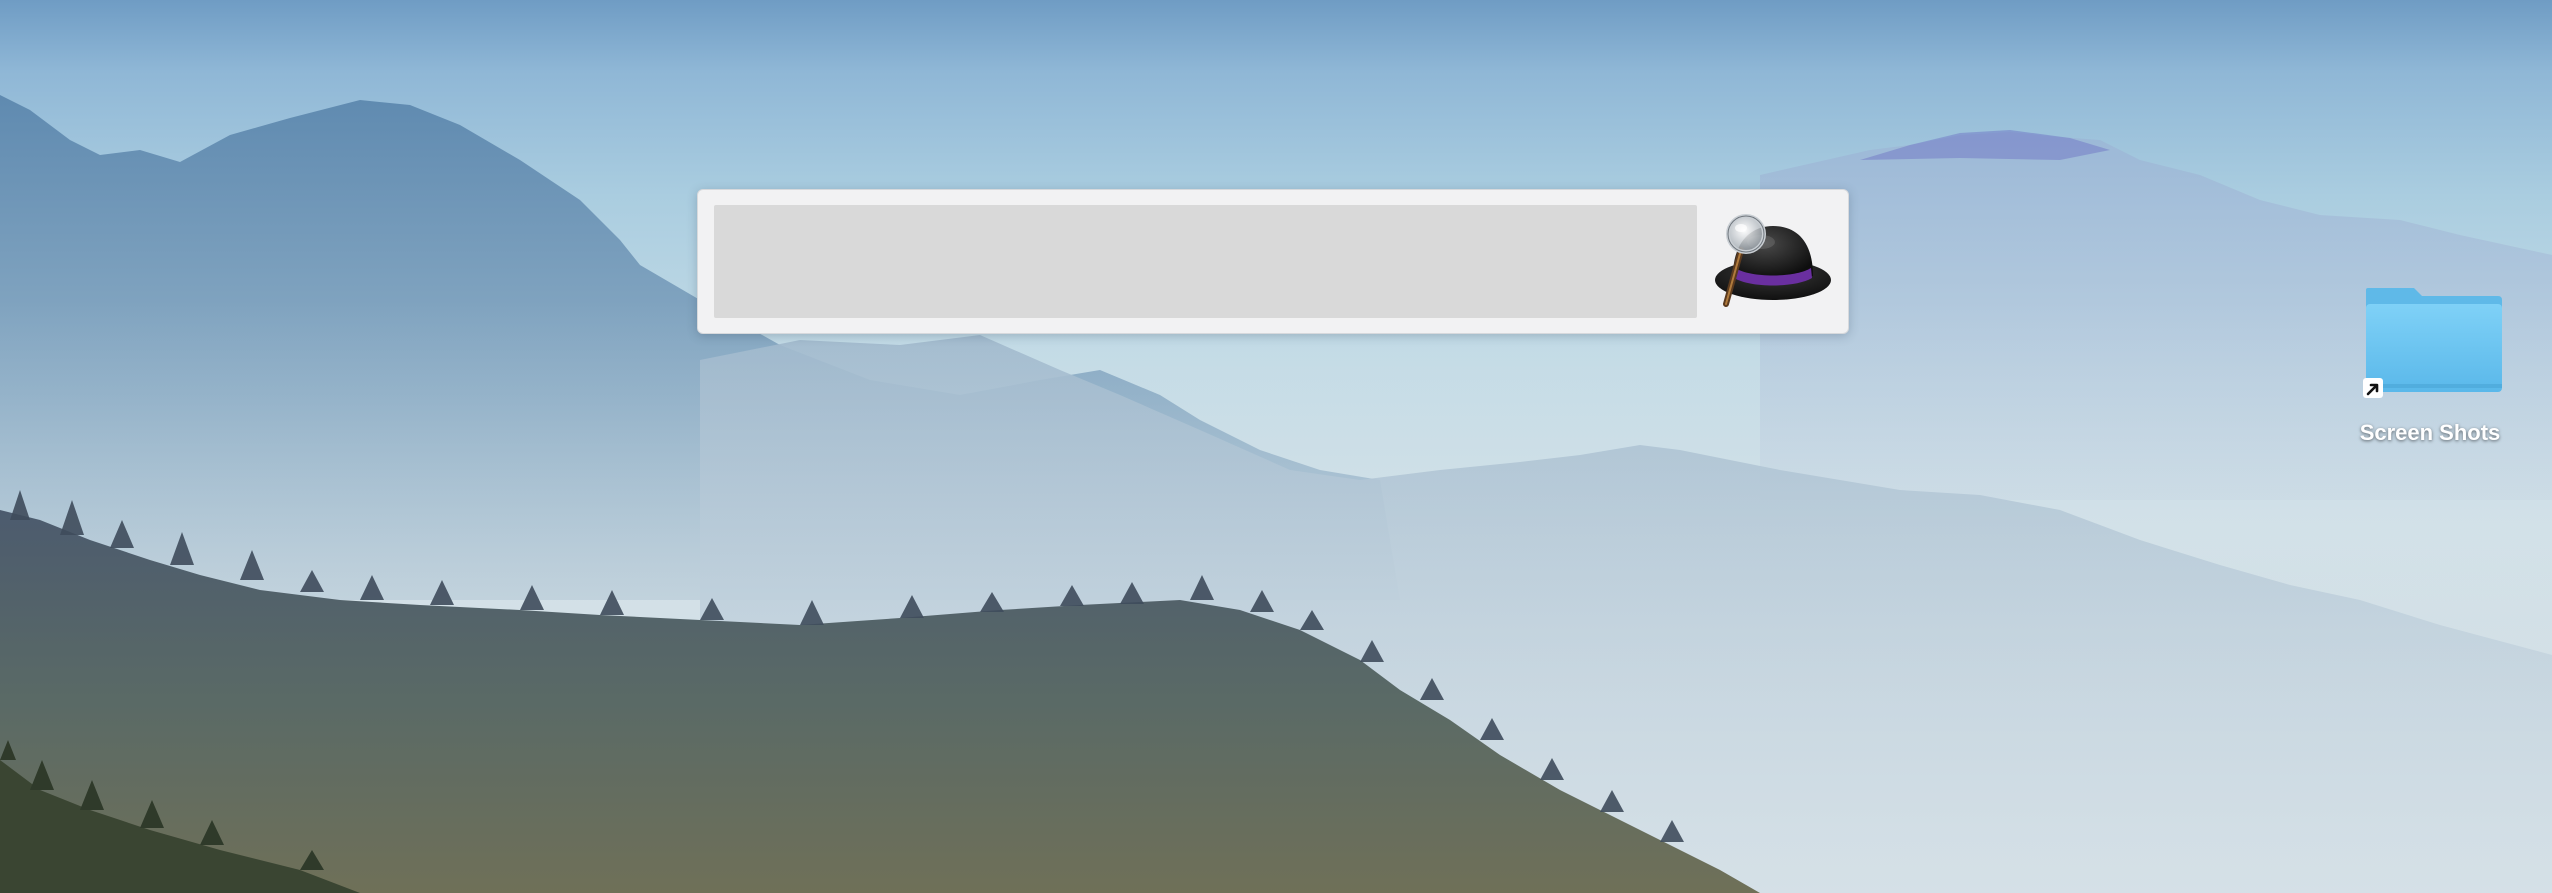 The image size is (2552, 893). Describe the element at coordinates (2430, 432) in the screenshot. I see `folder-label: Screen Shots` at that location.